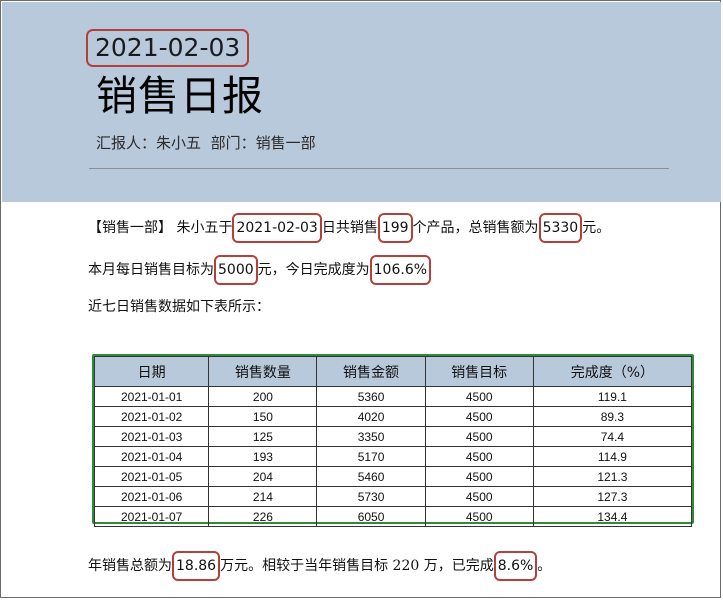 The height and width of the screenshot is (600, 723). Describe the element at coordinates (612, 496) in the screenshot. I see `cell-completion: 127.3` at that location.